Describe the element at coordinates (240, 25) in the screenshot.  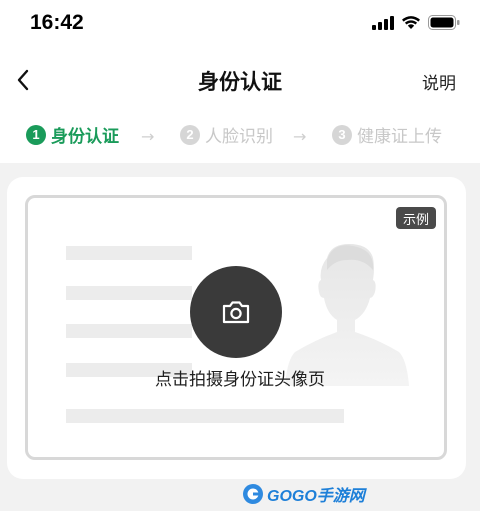
I see `status-bar: 16:42` at that location.